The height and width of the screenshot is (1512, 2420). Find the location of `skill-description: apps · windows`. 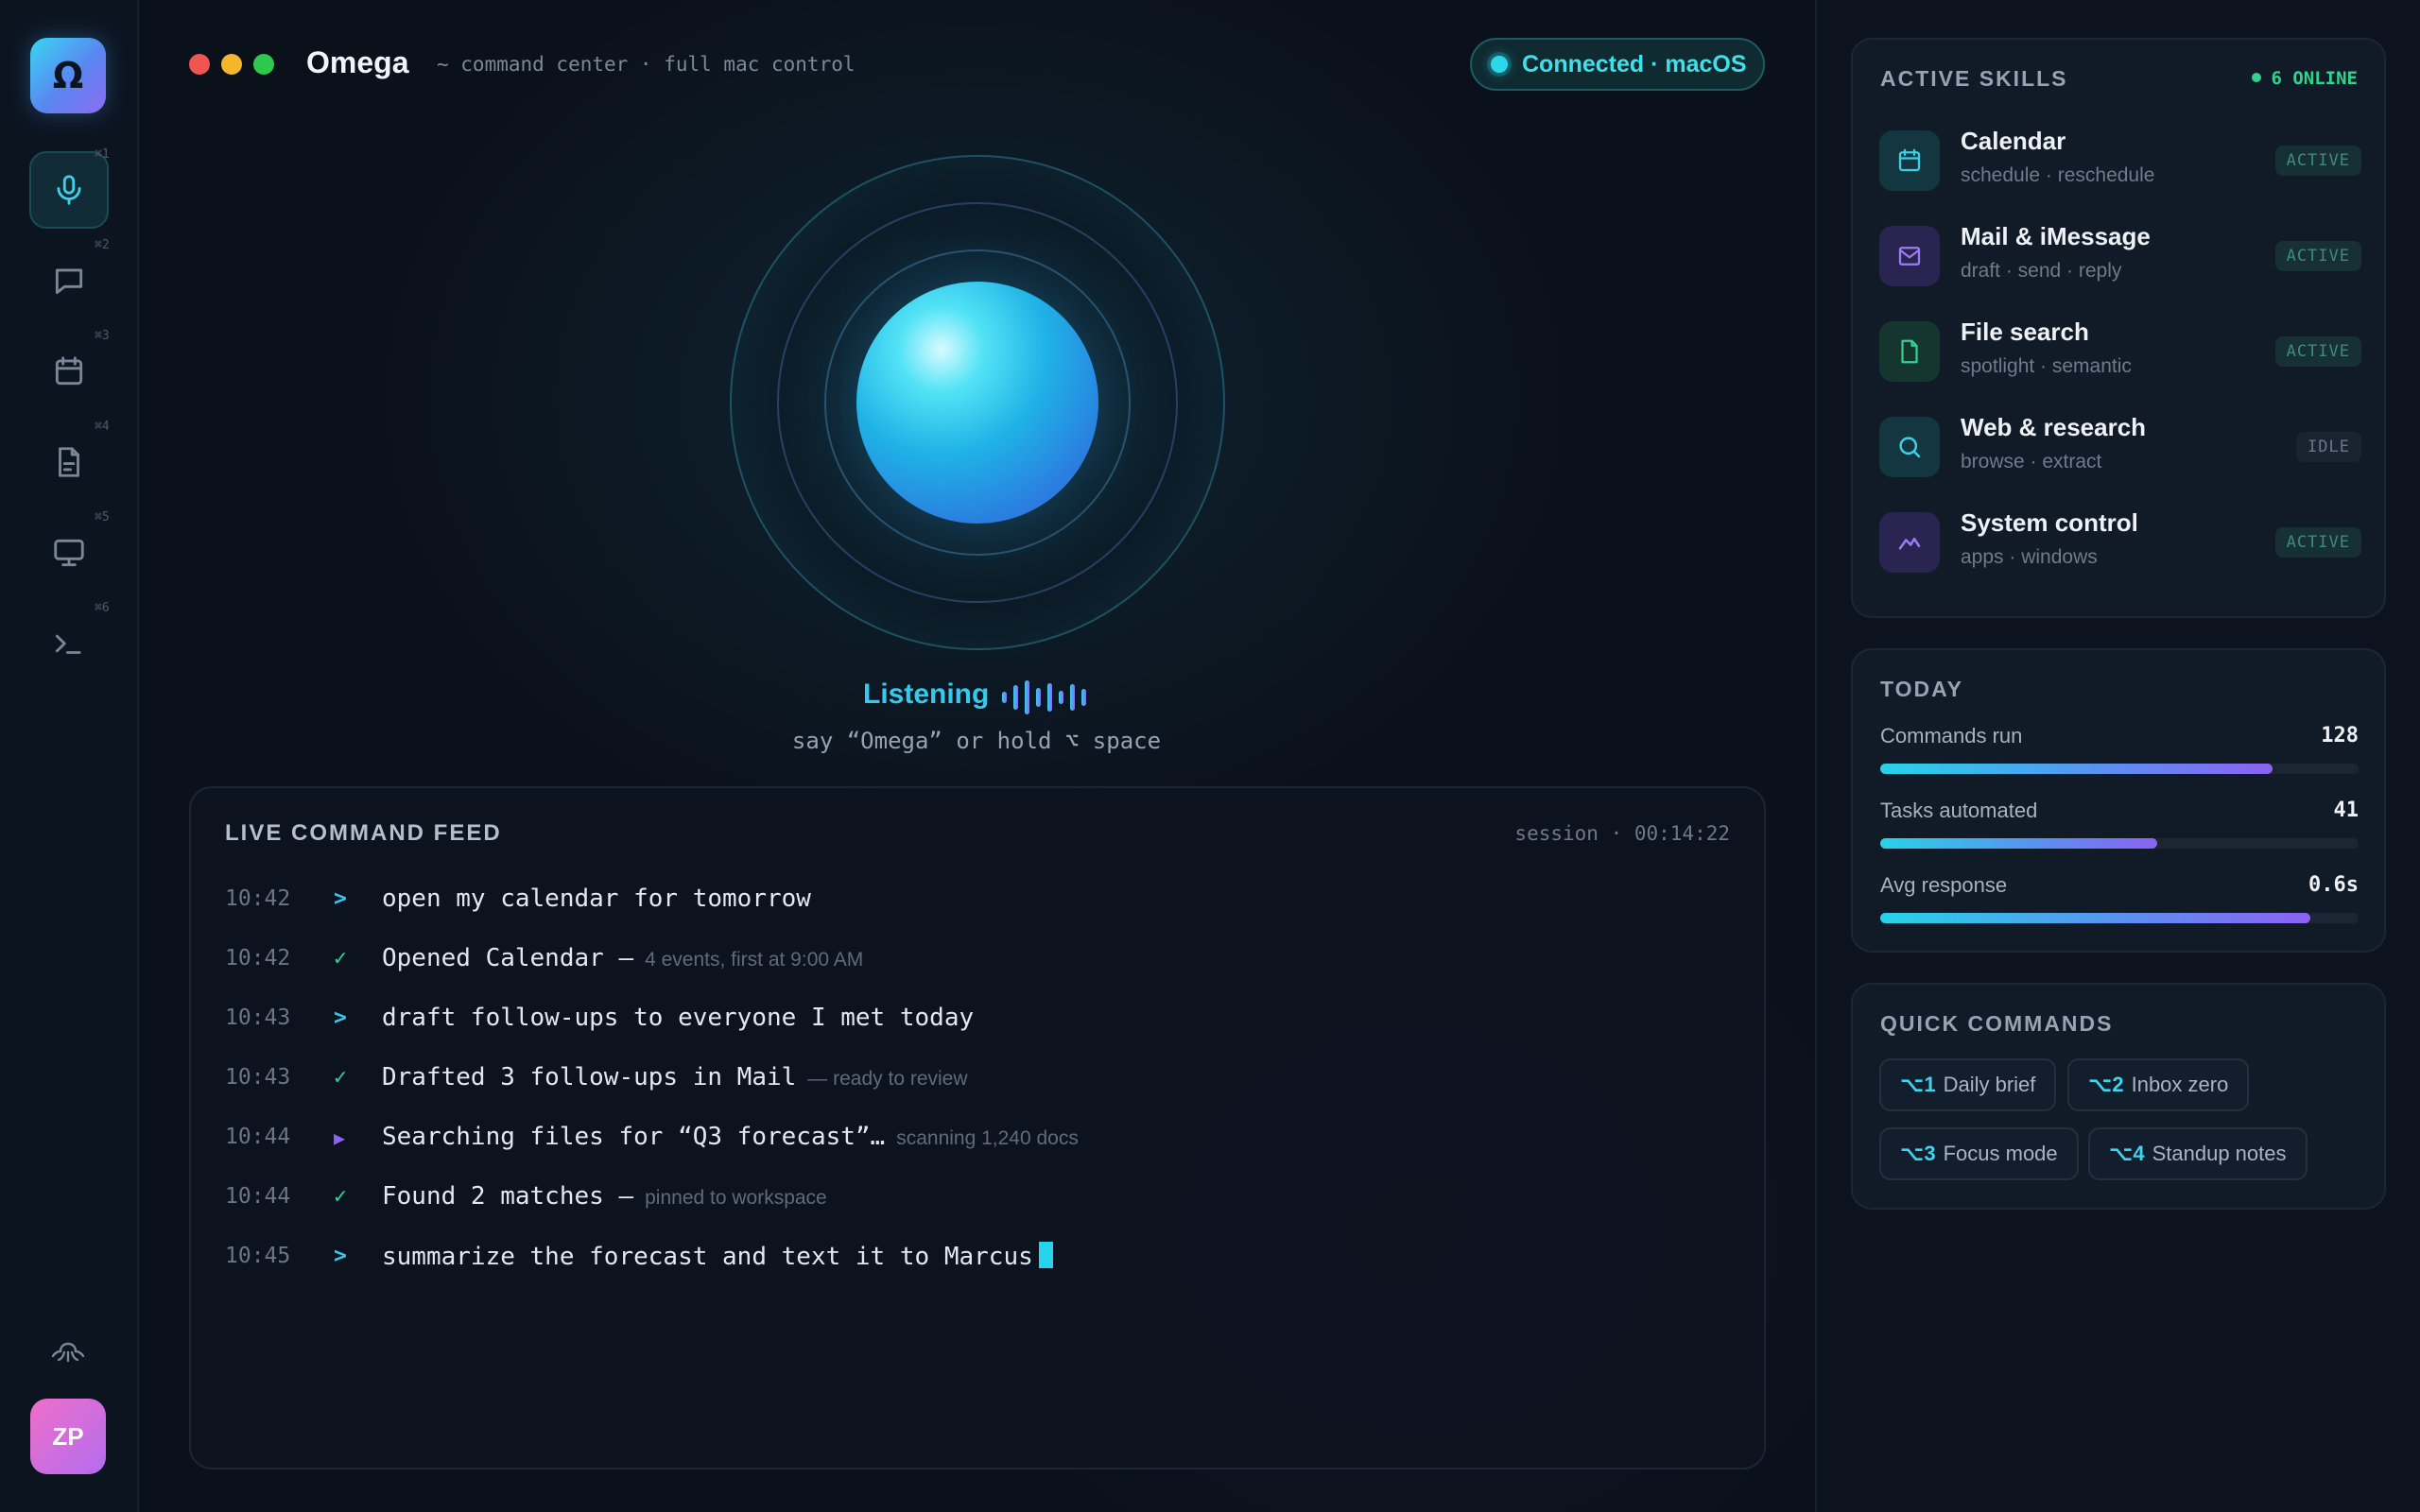

skill-description: apps · windows is located at coordinates (2029, 557).